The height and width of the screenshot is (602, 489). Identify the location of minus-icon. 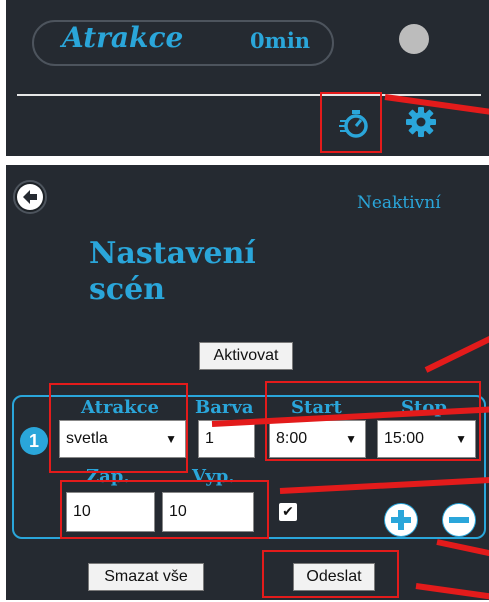
(459, 520).